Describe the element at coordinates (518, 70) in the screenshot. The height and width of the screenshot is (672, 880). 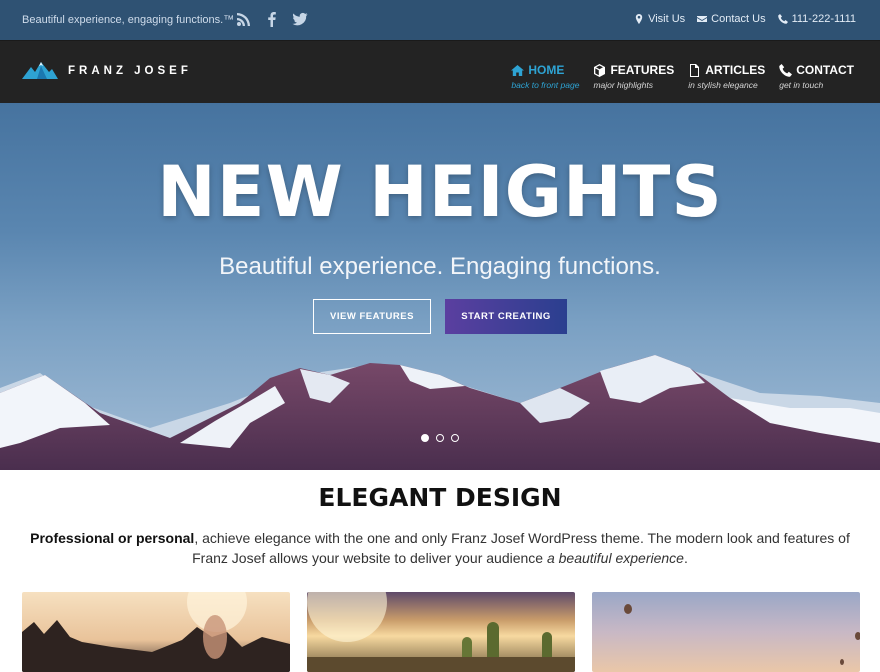
I see `home-icon` at that location.